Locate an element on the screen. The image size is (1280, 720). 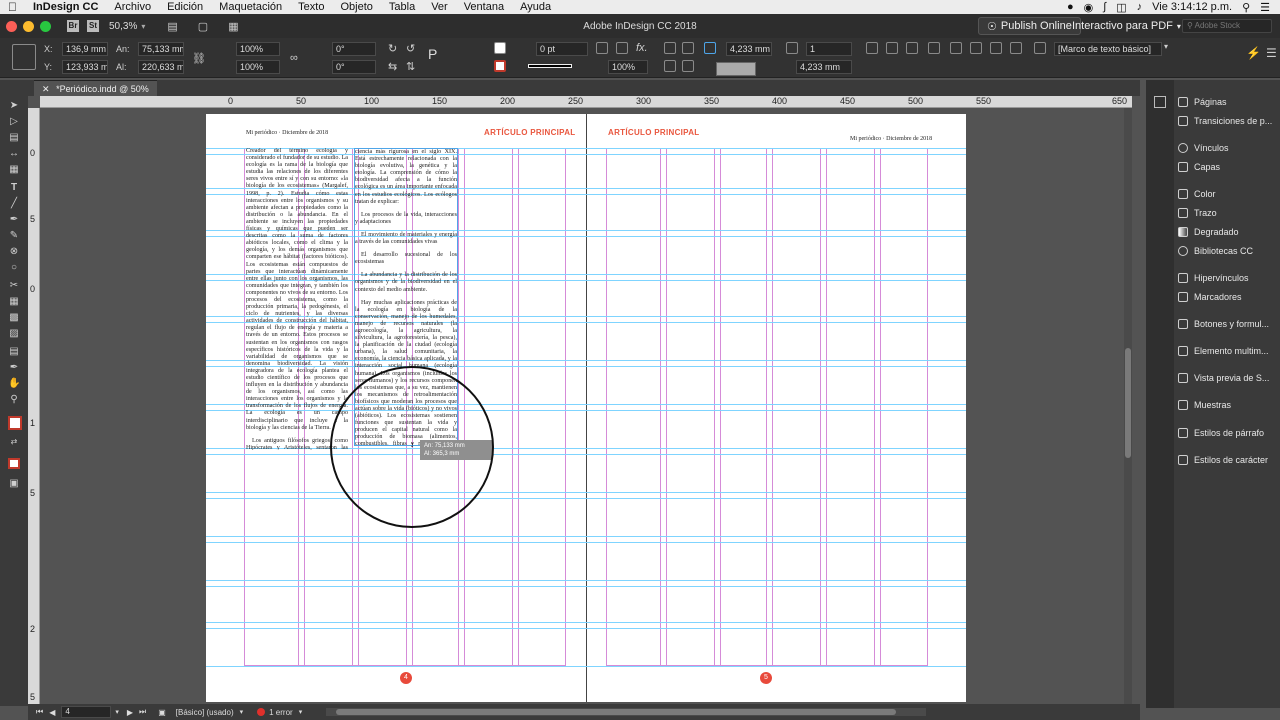
eyedropper-tool-icon: ✒ is located at coordinates (14, 367).